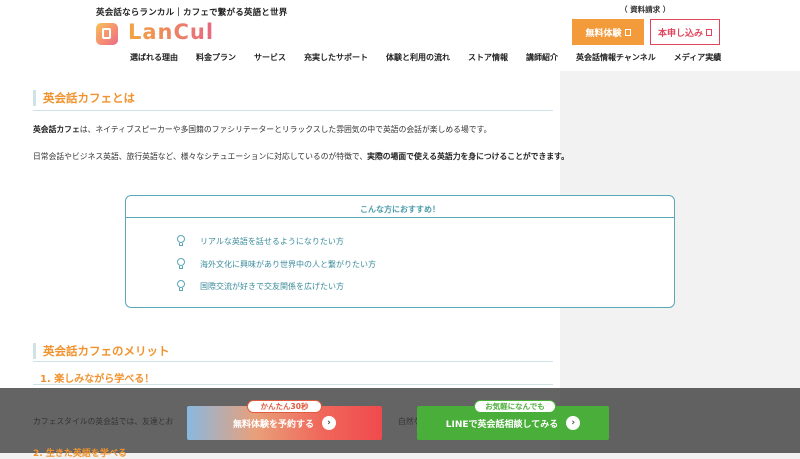  I want to click on recommend-item: 国際交流が好きで交友関係を広げたい方, so click(260, 286).